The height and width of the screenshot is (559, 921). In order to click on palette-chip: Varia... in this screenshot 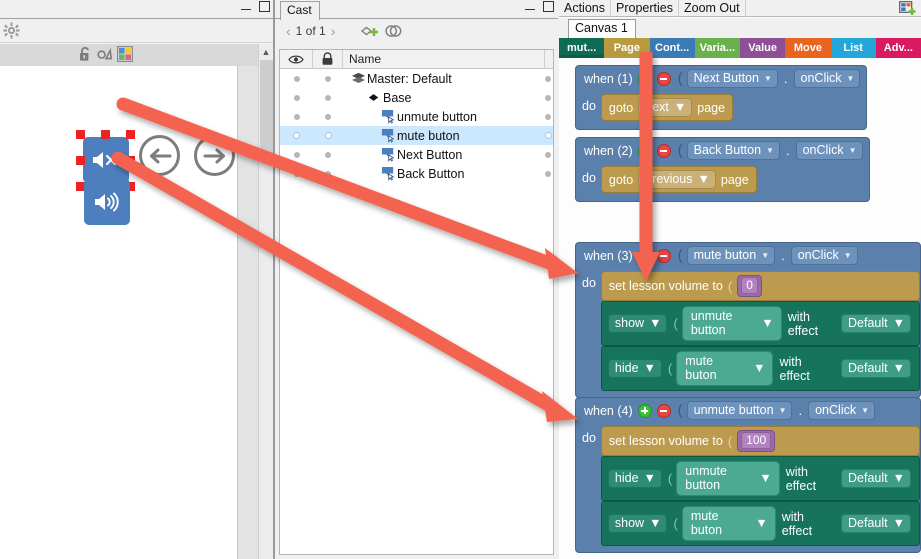, I will do `click(717, 48)`.